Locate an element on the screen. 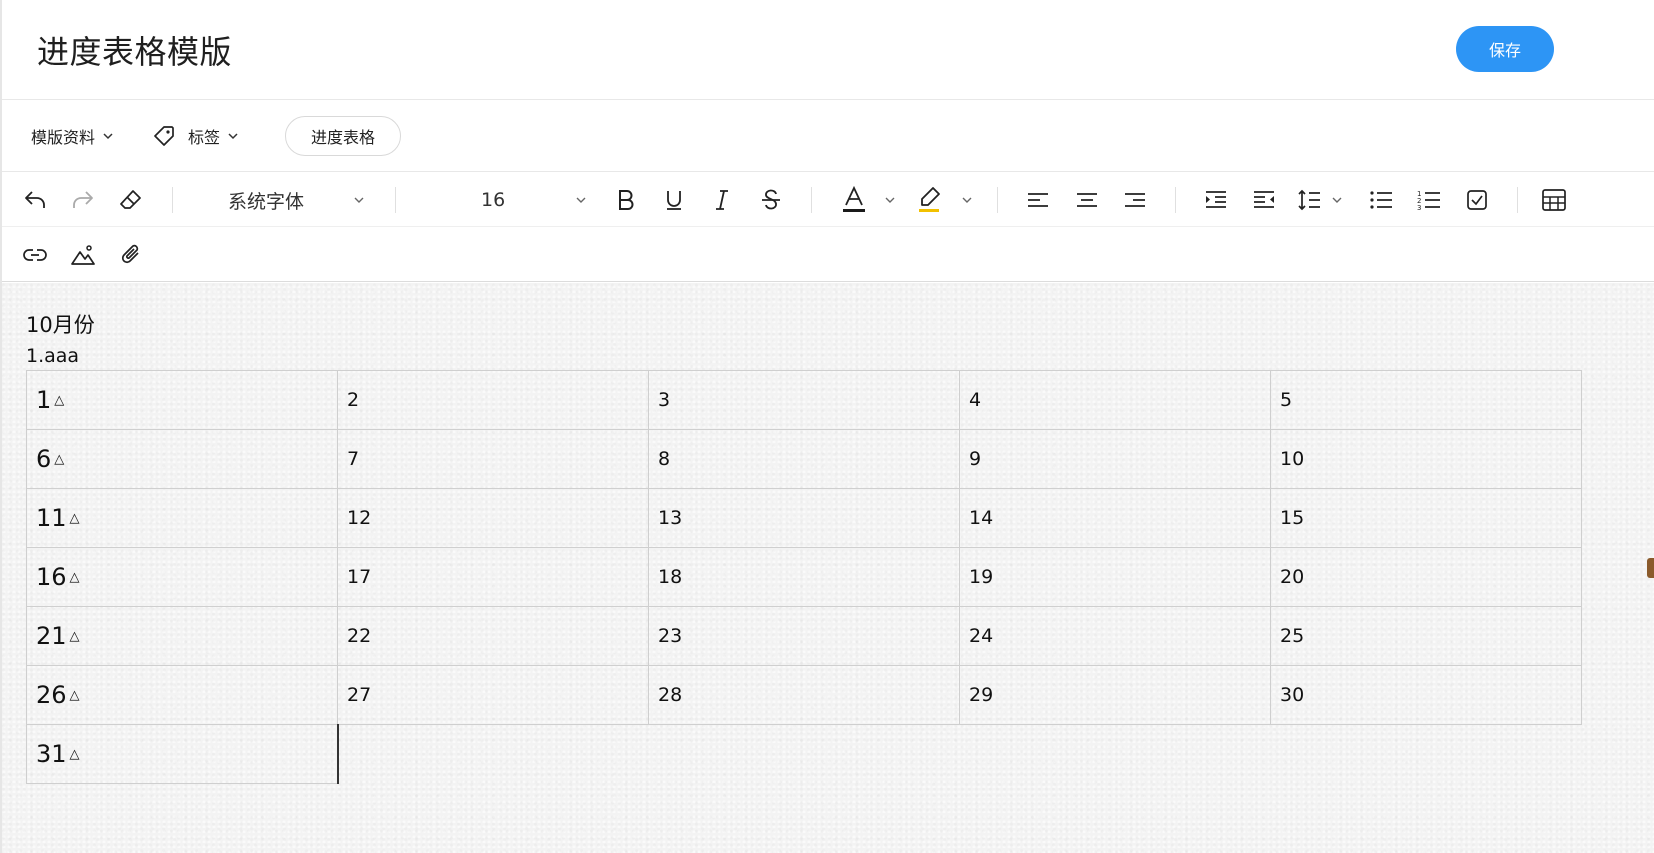 The width and height of the screenshot is (1654, 853). cell-number: 17 is located at coordinates (359, 577).